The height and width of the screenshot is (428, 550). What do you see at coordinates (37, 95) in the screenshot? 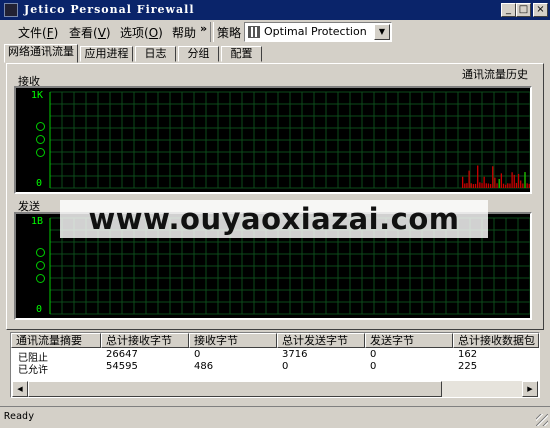
I see `receive-ymax-label: 1K` at bounding box center [37, 95].